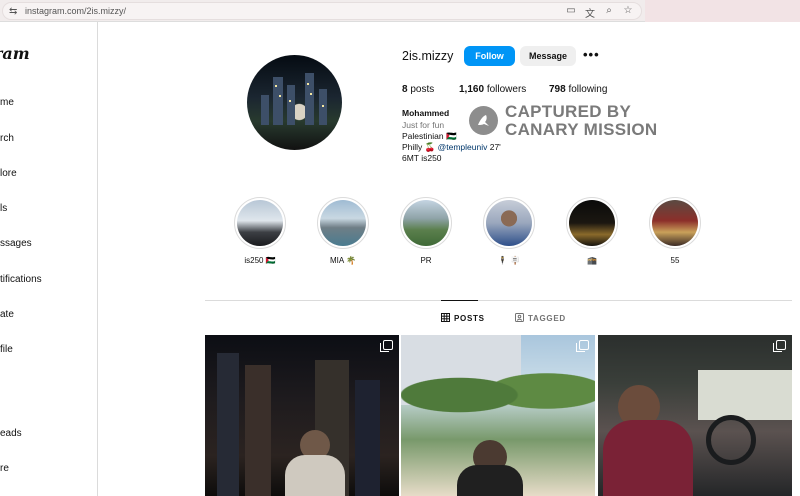 This screenshot has height=496, width=800. What do you see at coordinates (568, 111) in the screenshot?
I see `watermark-text: CAPTURED BY` at bounding box center [568, 111].